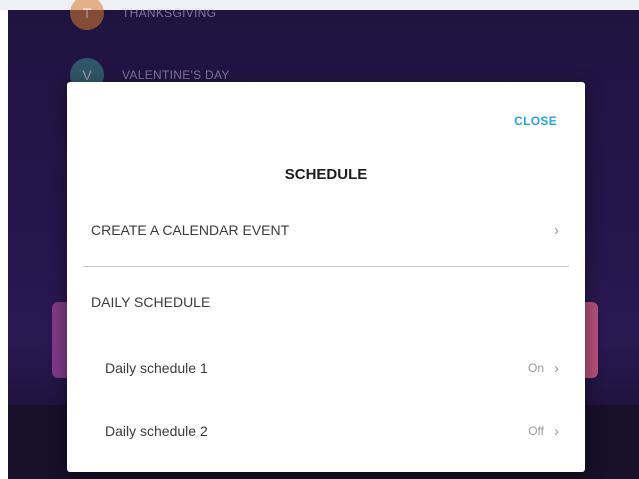  I want to click on daily-schedule-2-label: Daily schedule 2, so click(156, 431).